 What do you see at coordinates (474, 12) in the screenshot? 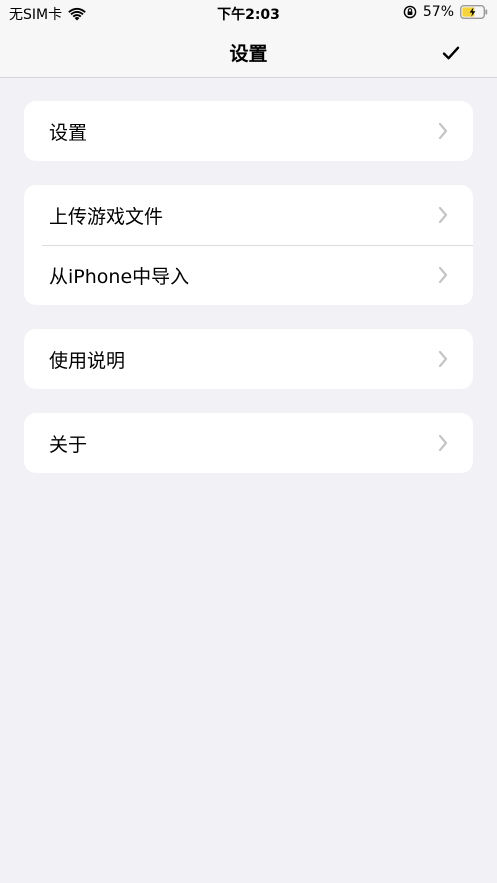
I see `battery-charging-icon` at bounding box center [474, 12].